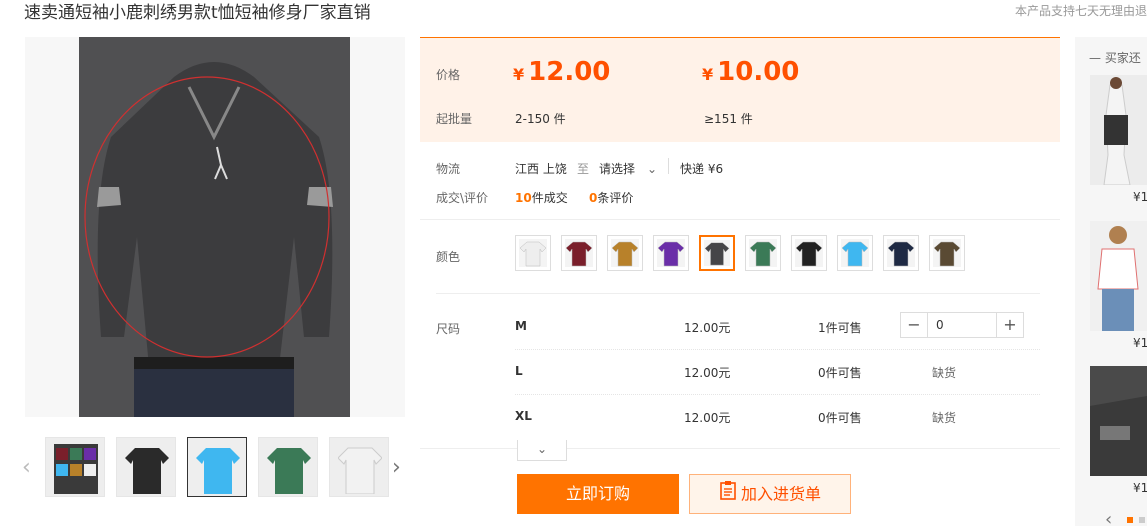 This screenshot has height=530, width=1147. I want to click on review-info: 0条评价, so click(611, 197).